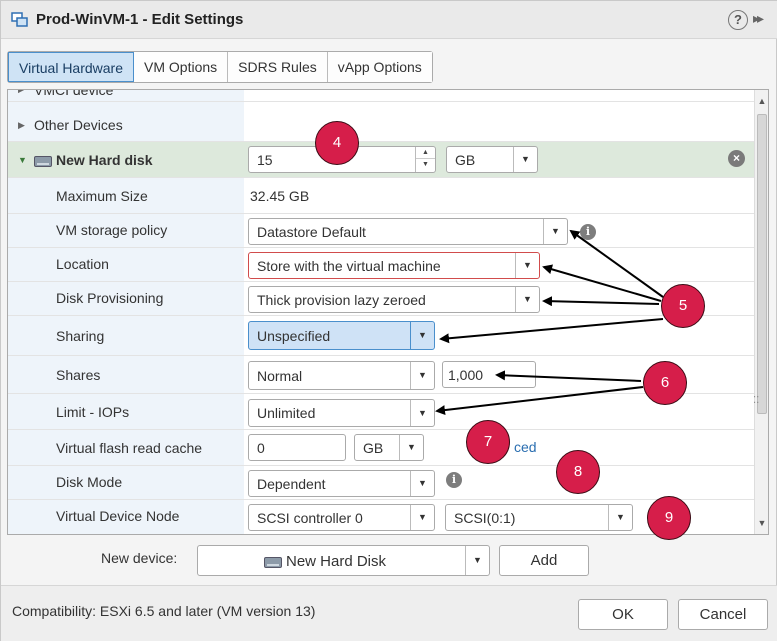  What do you see at coordinates (381, 125) in the screenshot?
I see `list-item-other-devices: ▶ Other Devices` at bounding box center [381, 125].